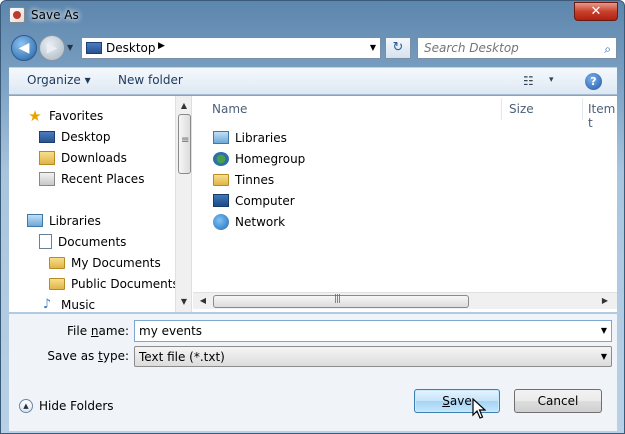 The height and width of the screenshot is (434, 625). Describe the element at coordinates (98, 331) in the screenshot. I see `file-name-label: File name:` at that location.